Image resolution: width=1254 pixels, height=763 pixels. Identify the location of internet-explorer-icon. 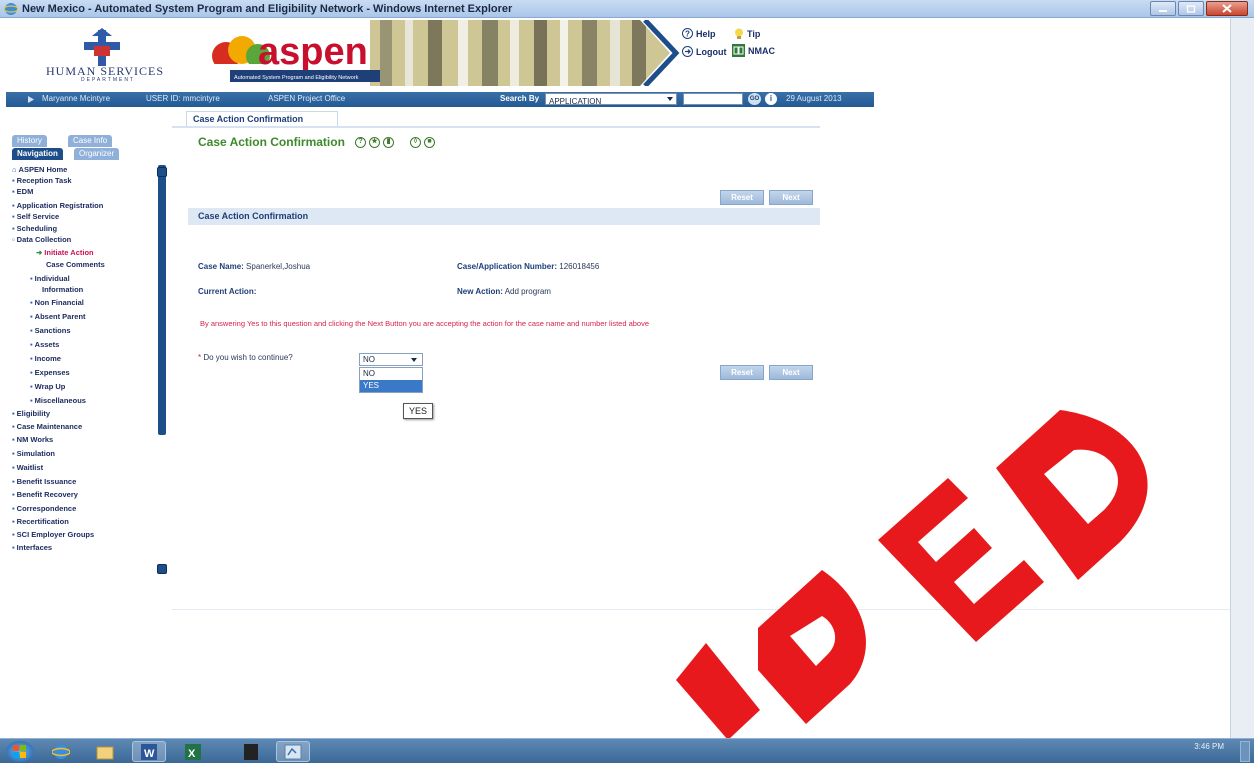
(11, 9).